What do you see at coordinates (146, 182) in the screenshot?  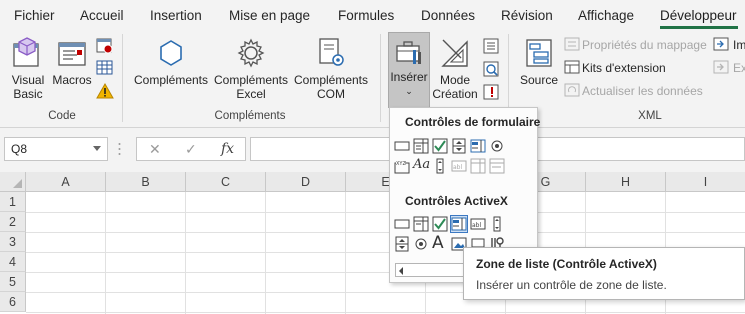 I see `column-header-b: B` at bounding box center [146, 182].